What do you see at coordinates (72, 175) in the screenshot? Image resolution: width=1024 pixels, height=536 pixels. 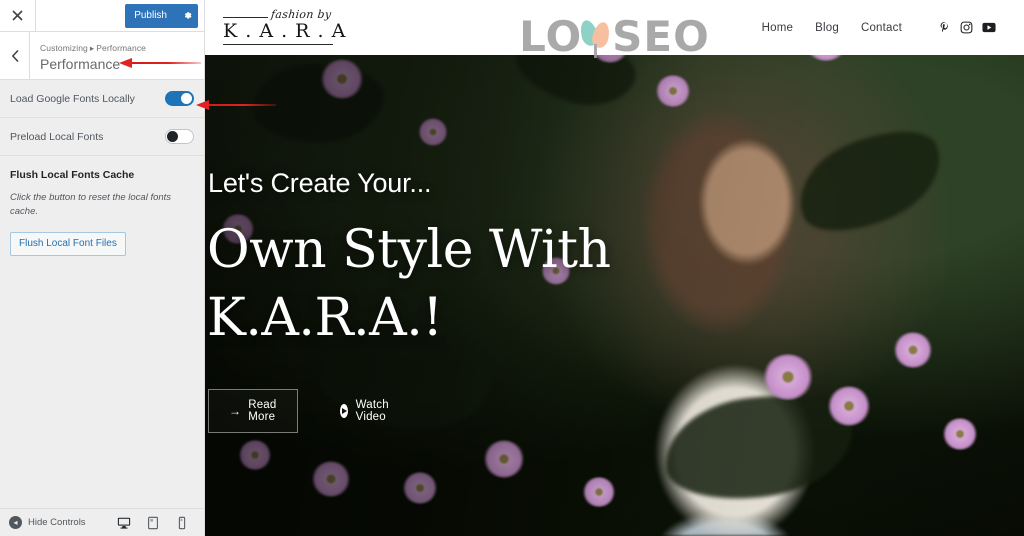 I see `section-heading: Flush Local Fonts Cache` at bounding box center [72, 175].